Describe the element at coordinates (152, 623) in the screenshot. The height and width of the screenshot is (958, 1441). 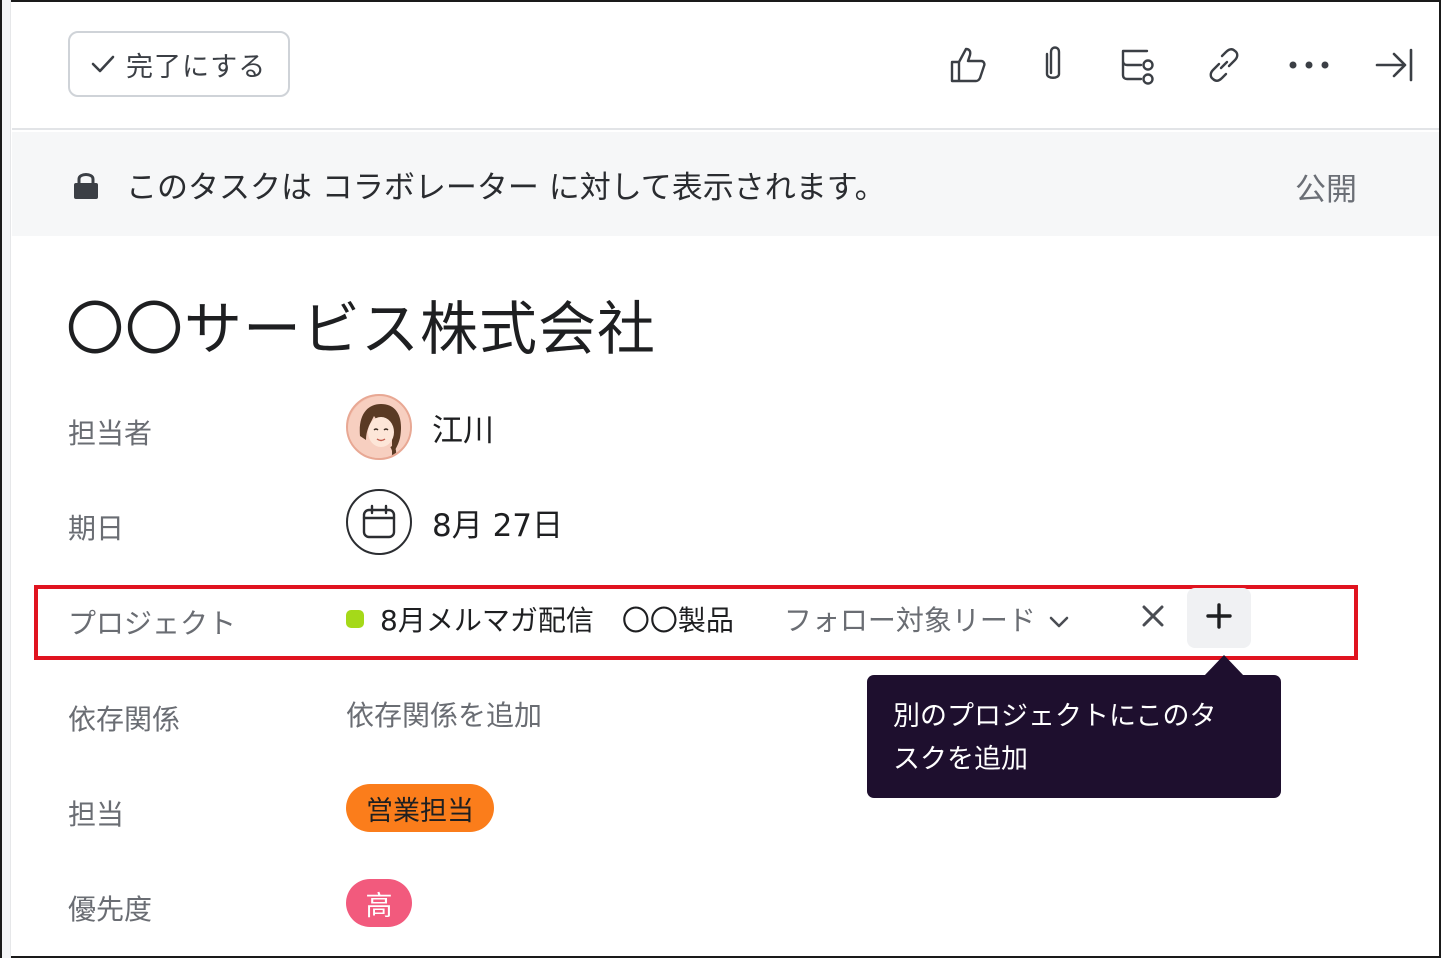
I see `projects-label: プロジェクト` at that location.